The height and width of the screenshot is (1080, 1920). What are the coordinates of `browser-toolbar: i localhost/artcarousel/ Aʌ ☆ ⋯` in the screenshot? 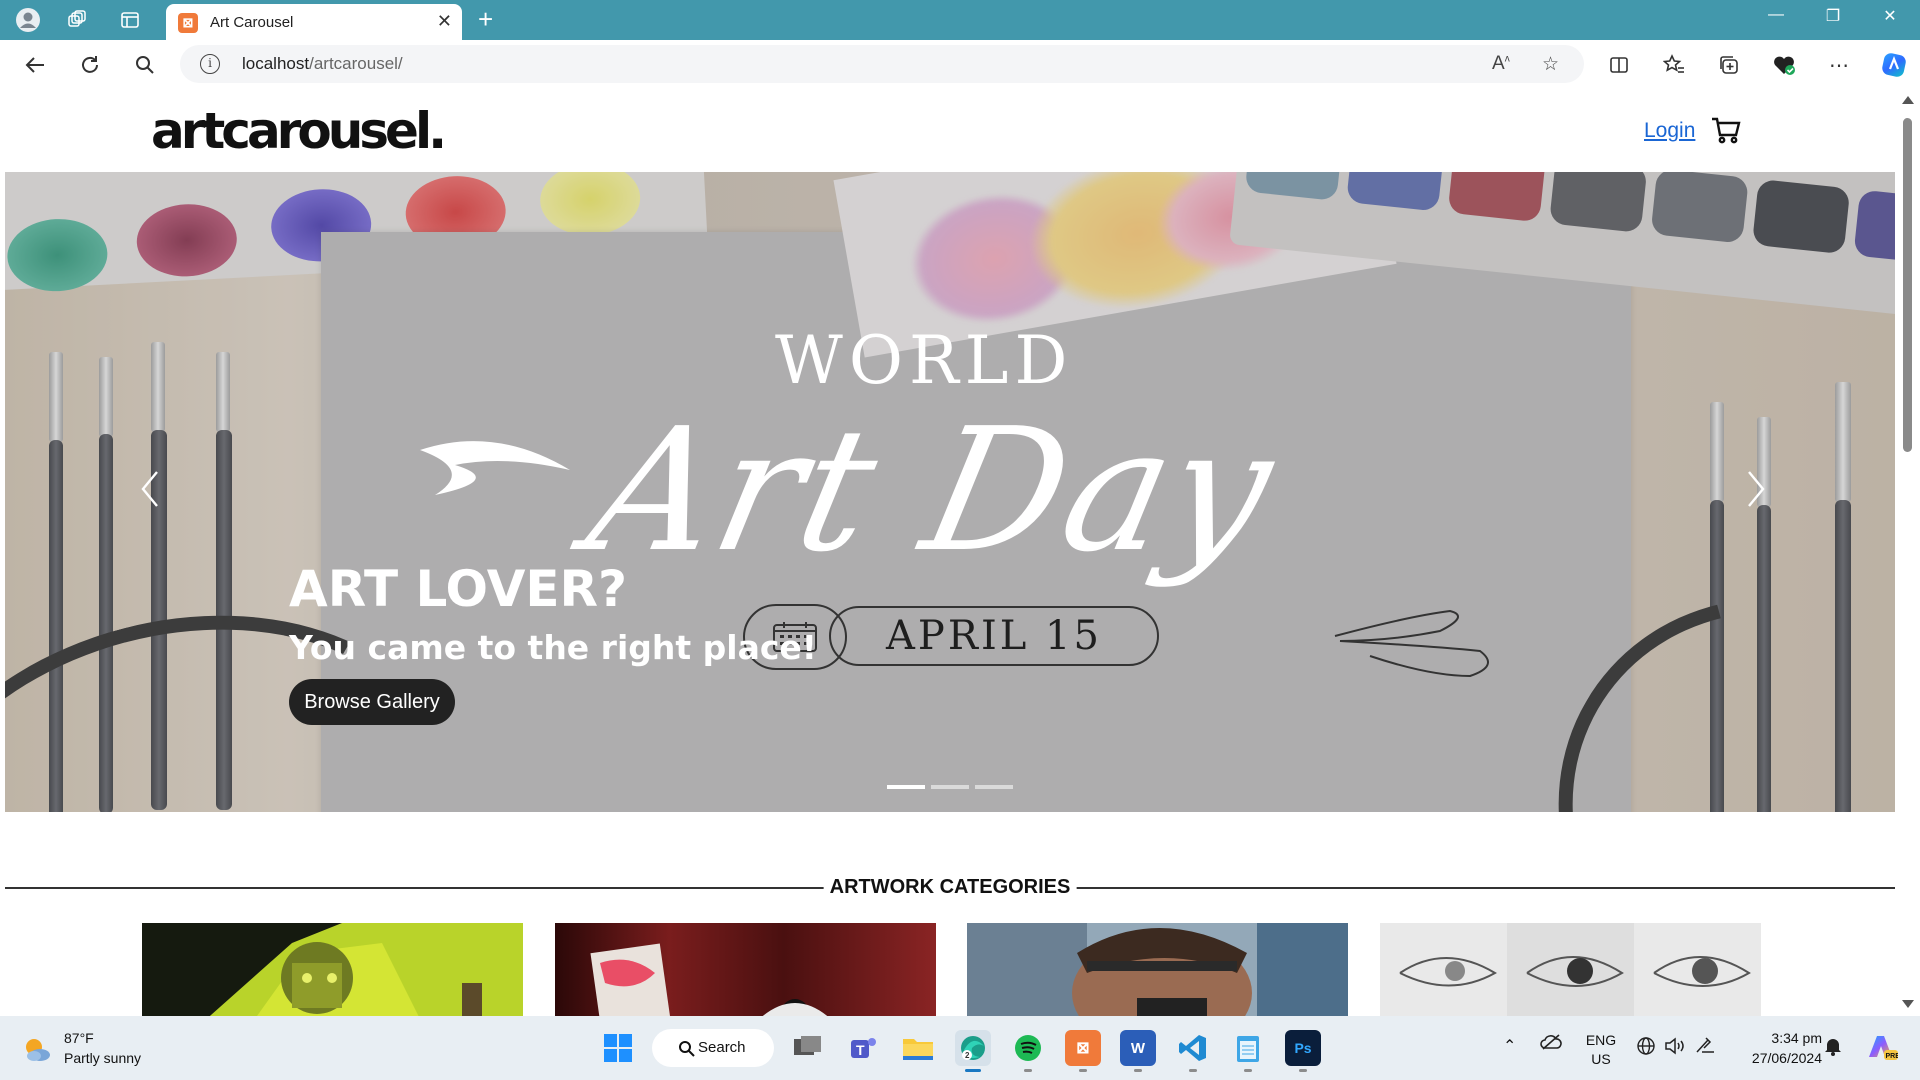 It's located at (960, 64).